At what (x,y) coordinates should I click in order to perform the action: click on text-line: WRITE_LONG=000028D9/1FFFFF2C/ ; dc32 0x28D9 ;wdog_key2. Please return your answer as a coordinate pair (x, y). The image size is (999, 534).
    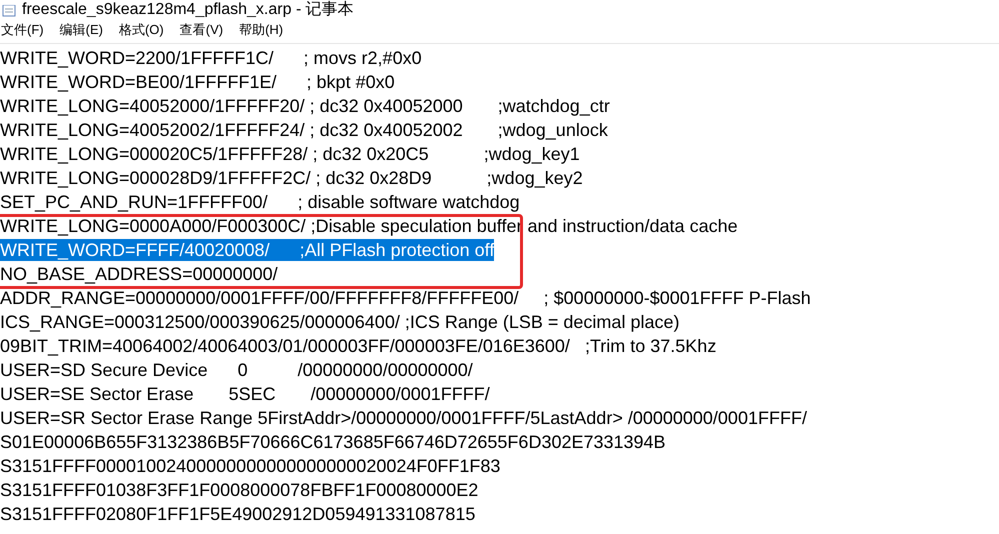
    Looking at the image, I should click on (291, 178).